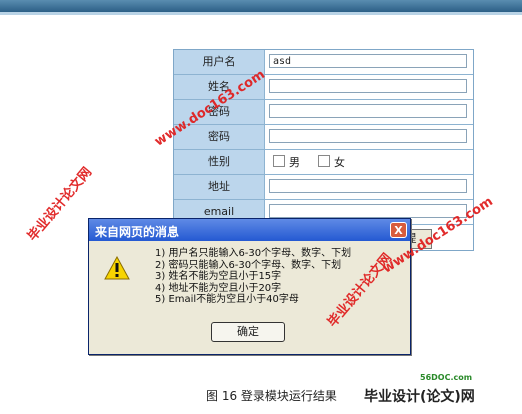 This screenshot has height=414, width=522. I want to click on gender-male-radio, so click(279, 161).